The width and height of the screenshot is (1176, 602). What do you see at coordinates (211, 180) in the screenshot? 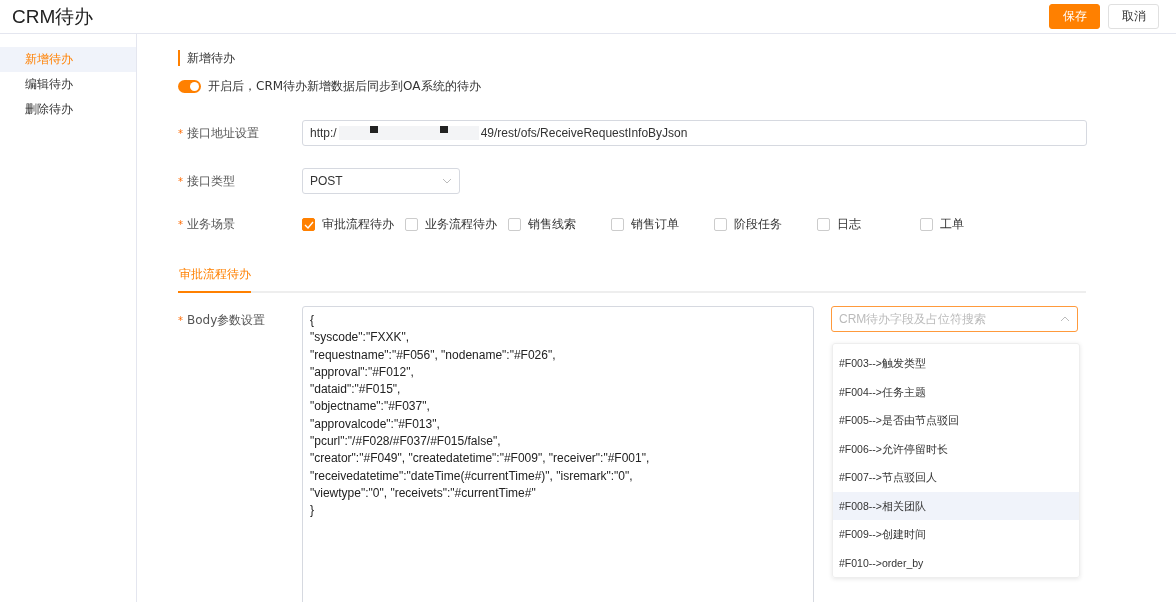
I see `field-label: 接口类型` at bounding box center [211, 180].